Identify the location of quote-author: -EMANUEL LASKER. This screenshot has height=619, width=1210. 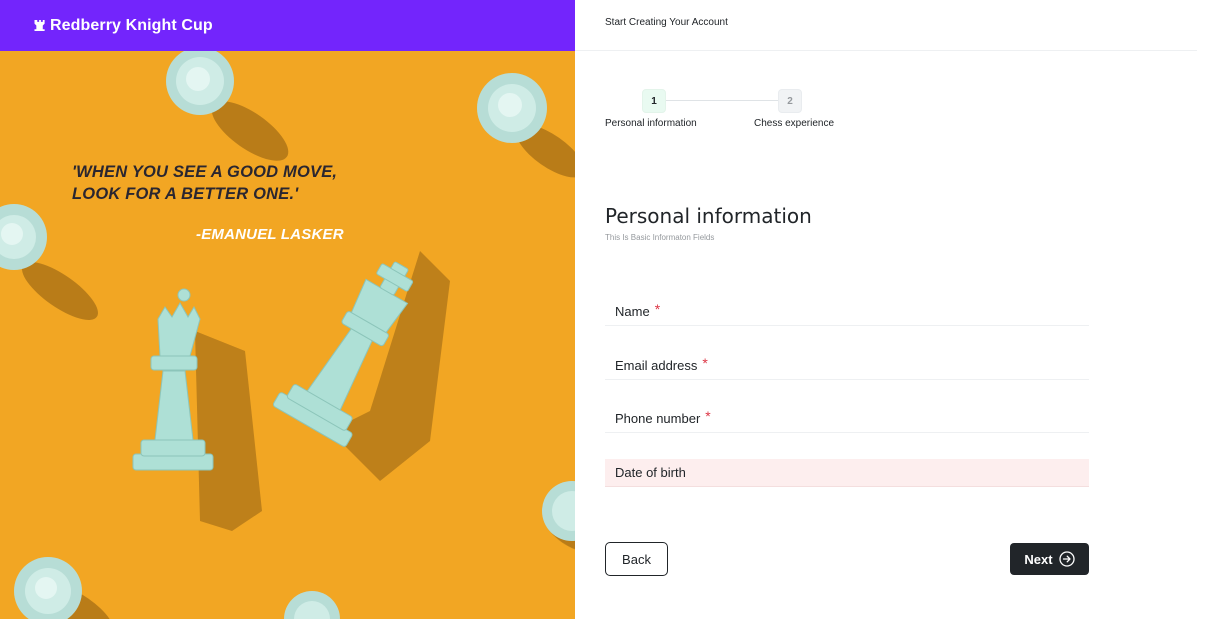
(270, 234).